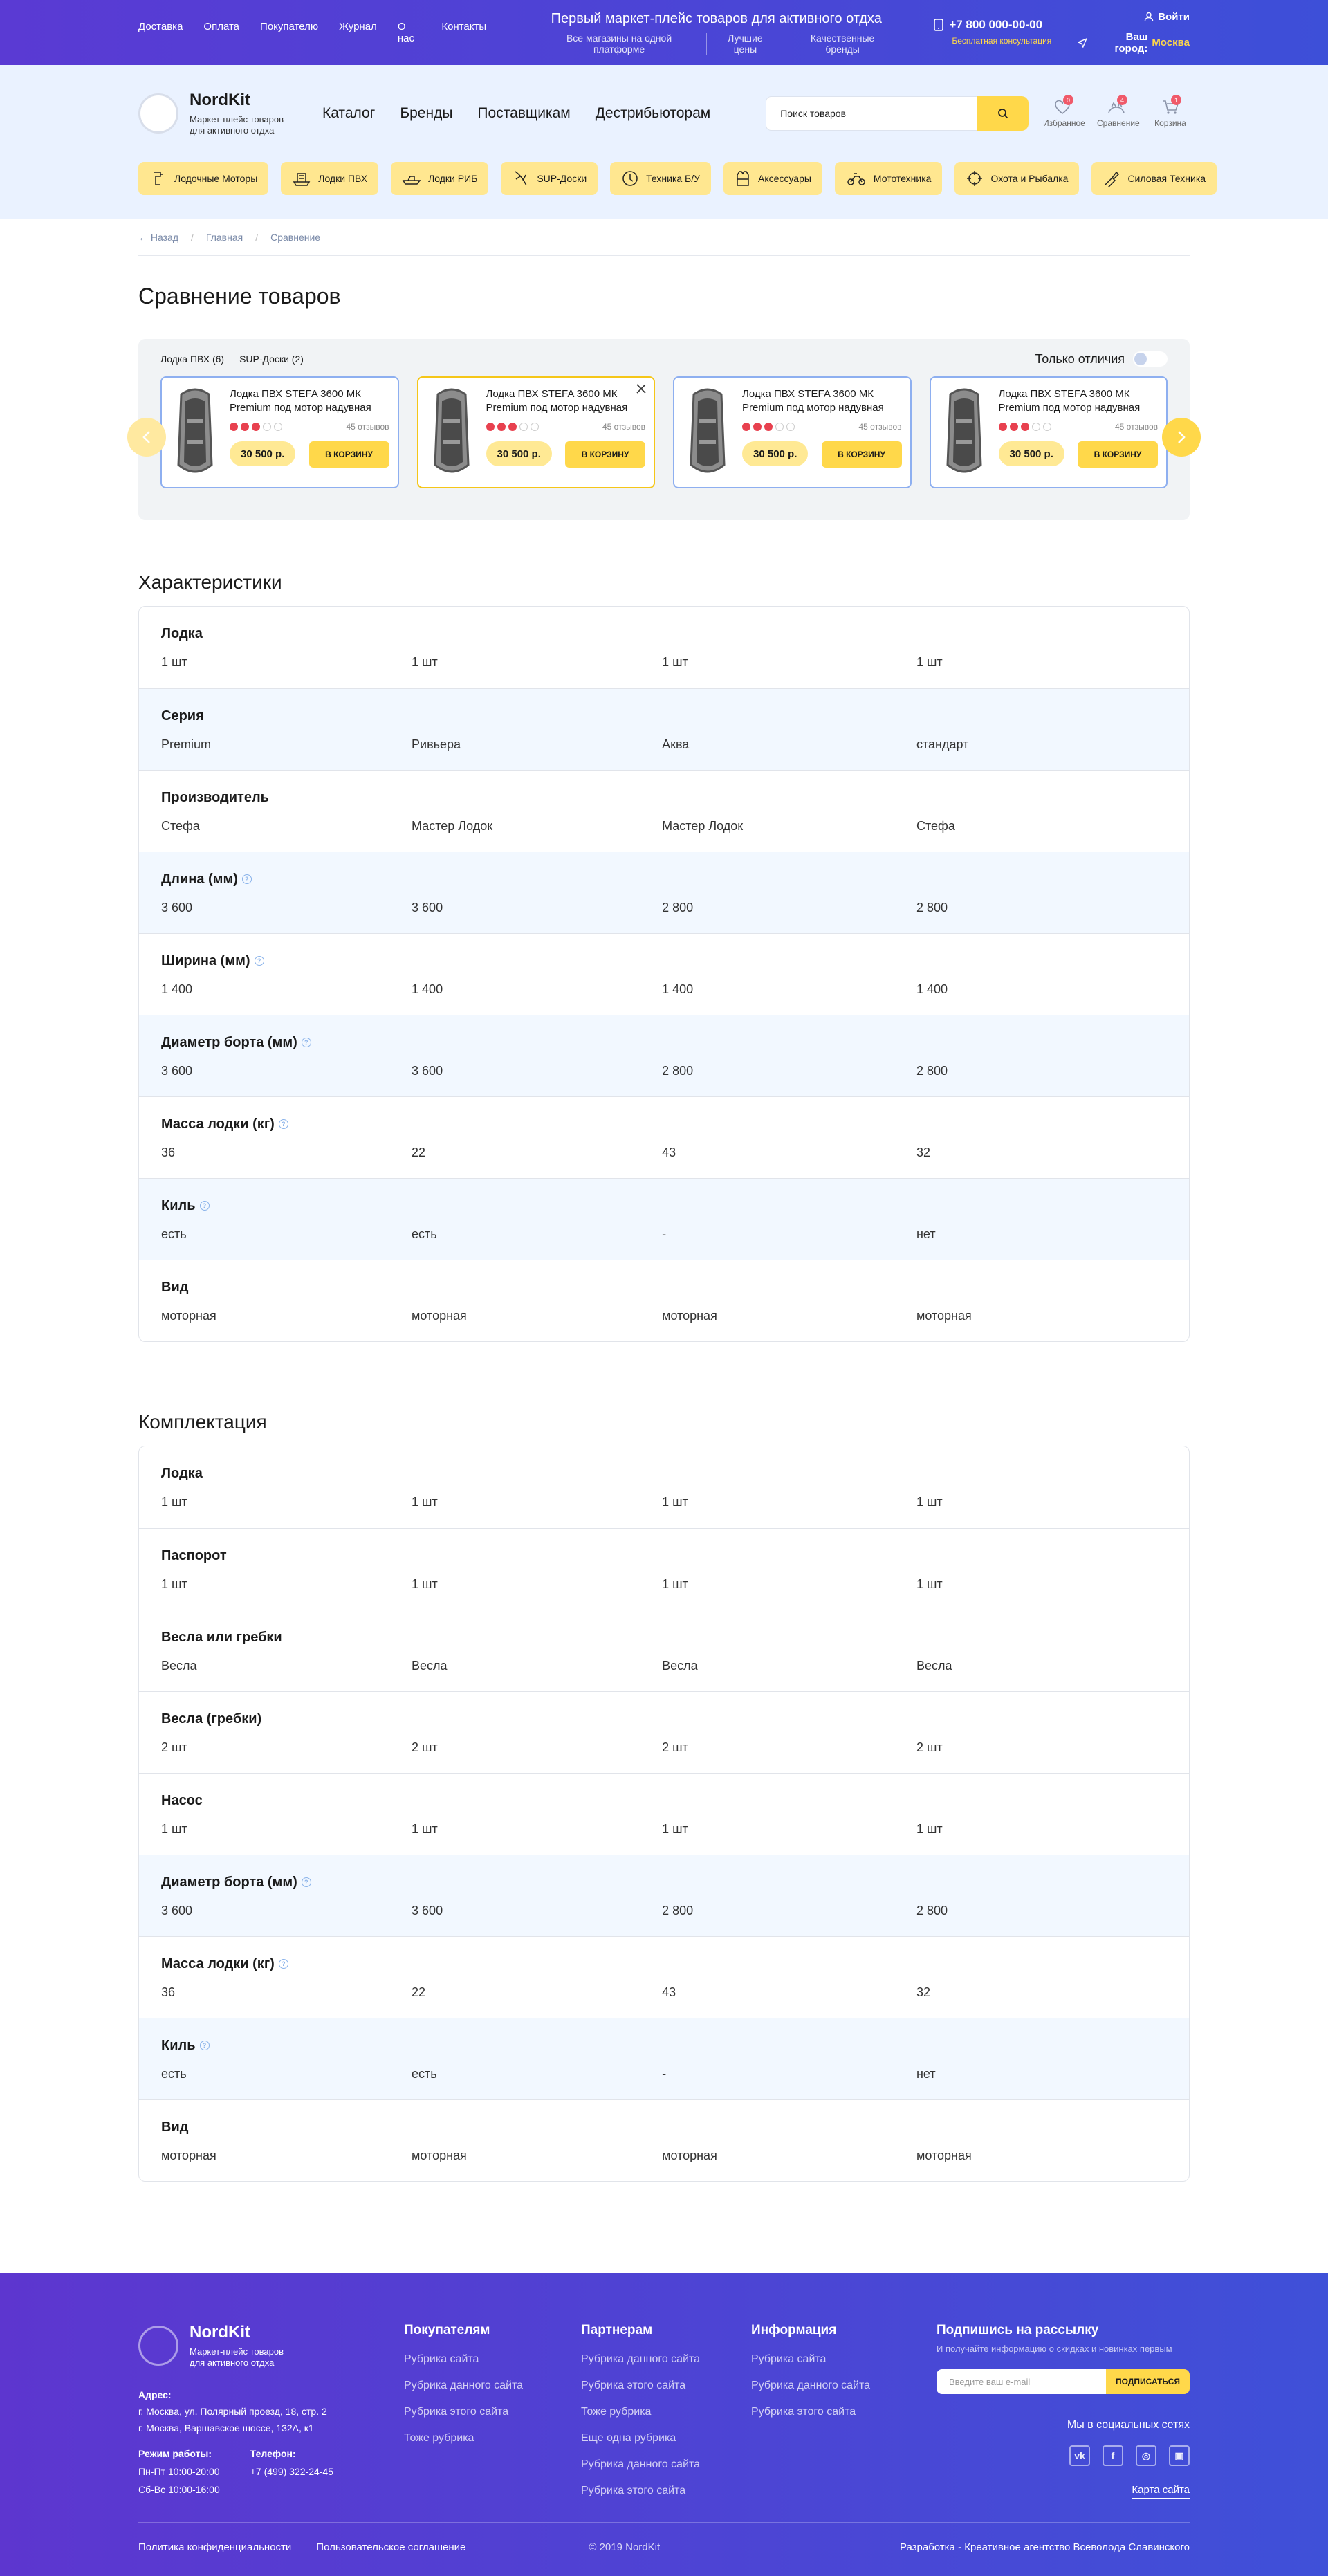  Describe the element at coordinates (1002, 41) in the screenshot. I see `free-consult-link: Бесплатная консультация` at that location.